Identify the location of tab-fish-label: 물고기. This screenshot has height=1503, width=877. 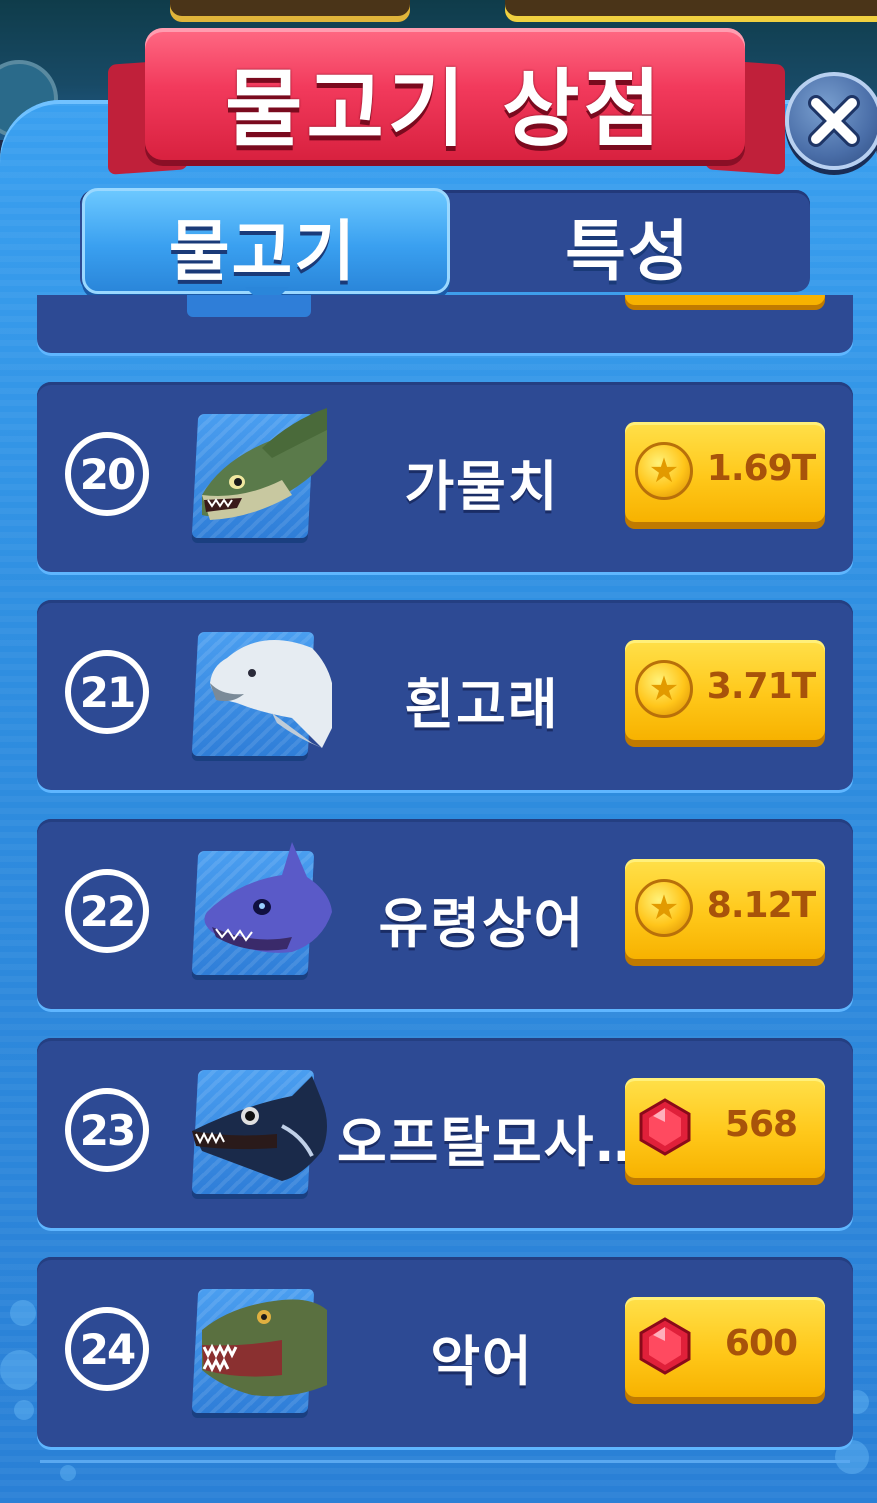
(263, 251).